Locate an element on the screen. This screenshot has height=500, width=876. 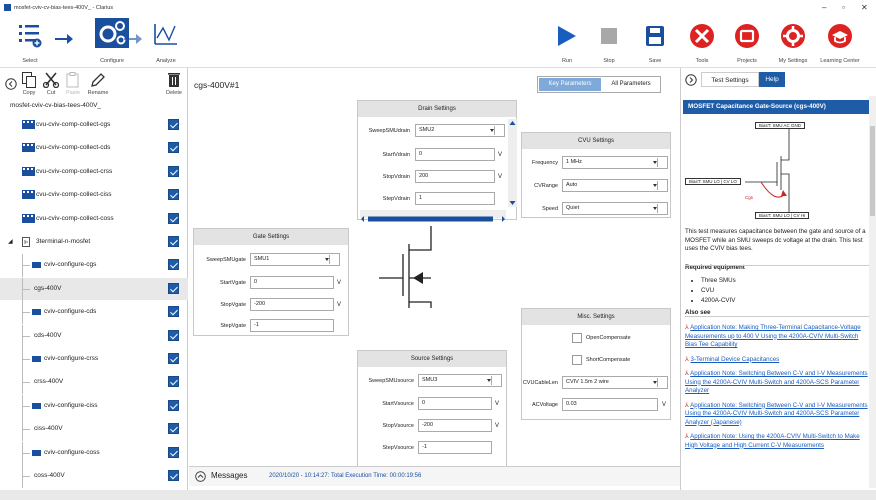
start-vsource-input: 0 is located at coordinates (455, 403).